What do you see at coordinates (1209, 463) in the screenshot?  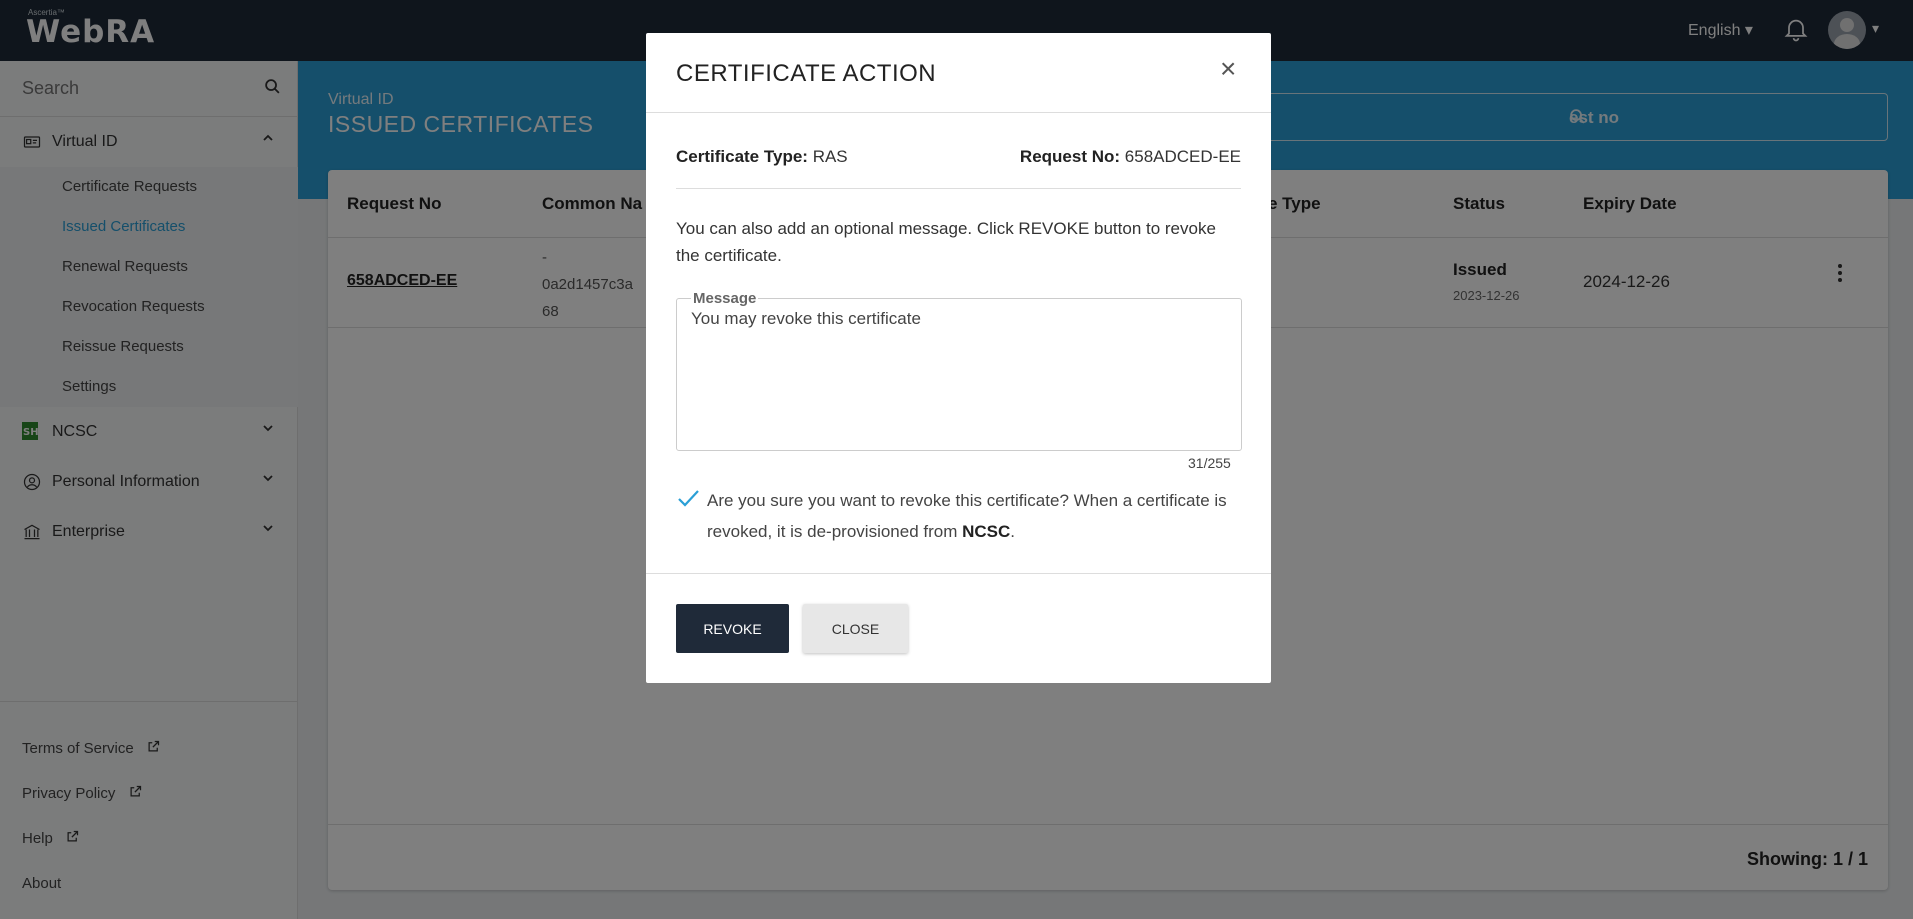 I see `character-counter: 31/255` at bounding box center [1209, 463].